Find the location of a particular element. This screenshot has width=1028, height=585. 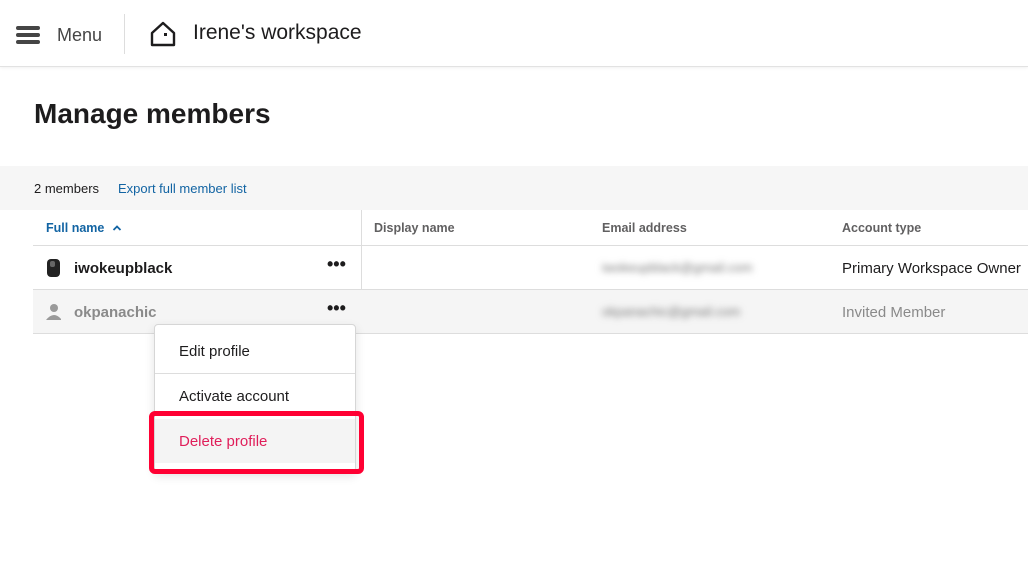

sort-ascending-icon is located at coordinates (116, 228).